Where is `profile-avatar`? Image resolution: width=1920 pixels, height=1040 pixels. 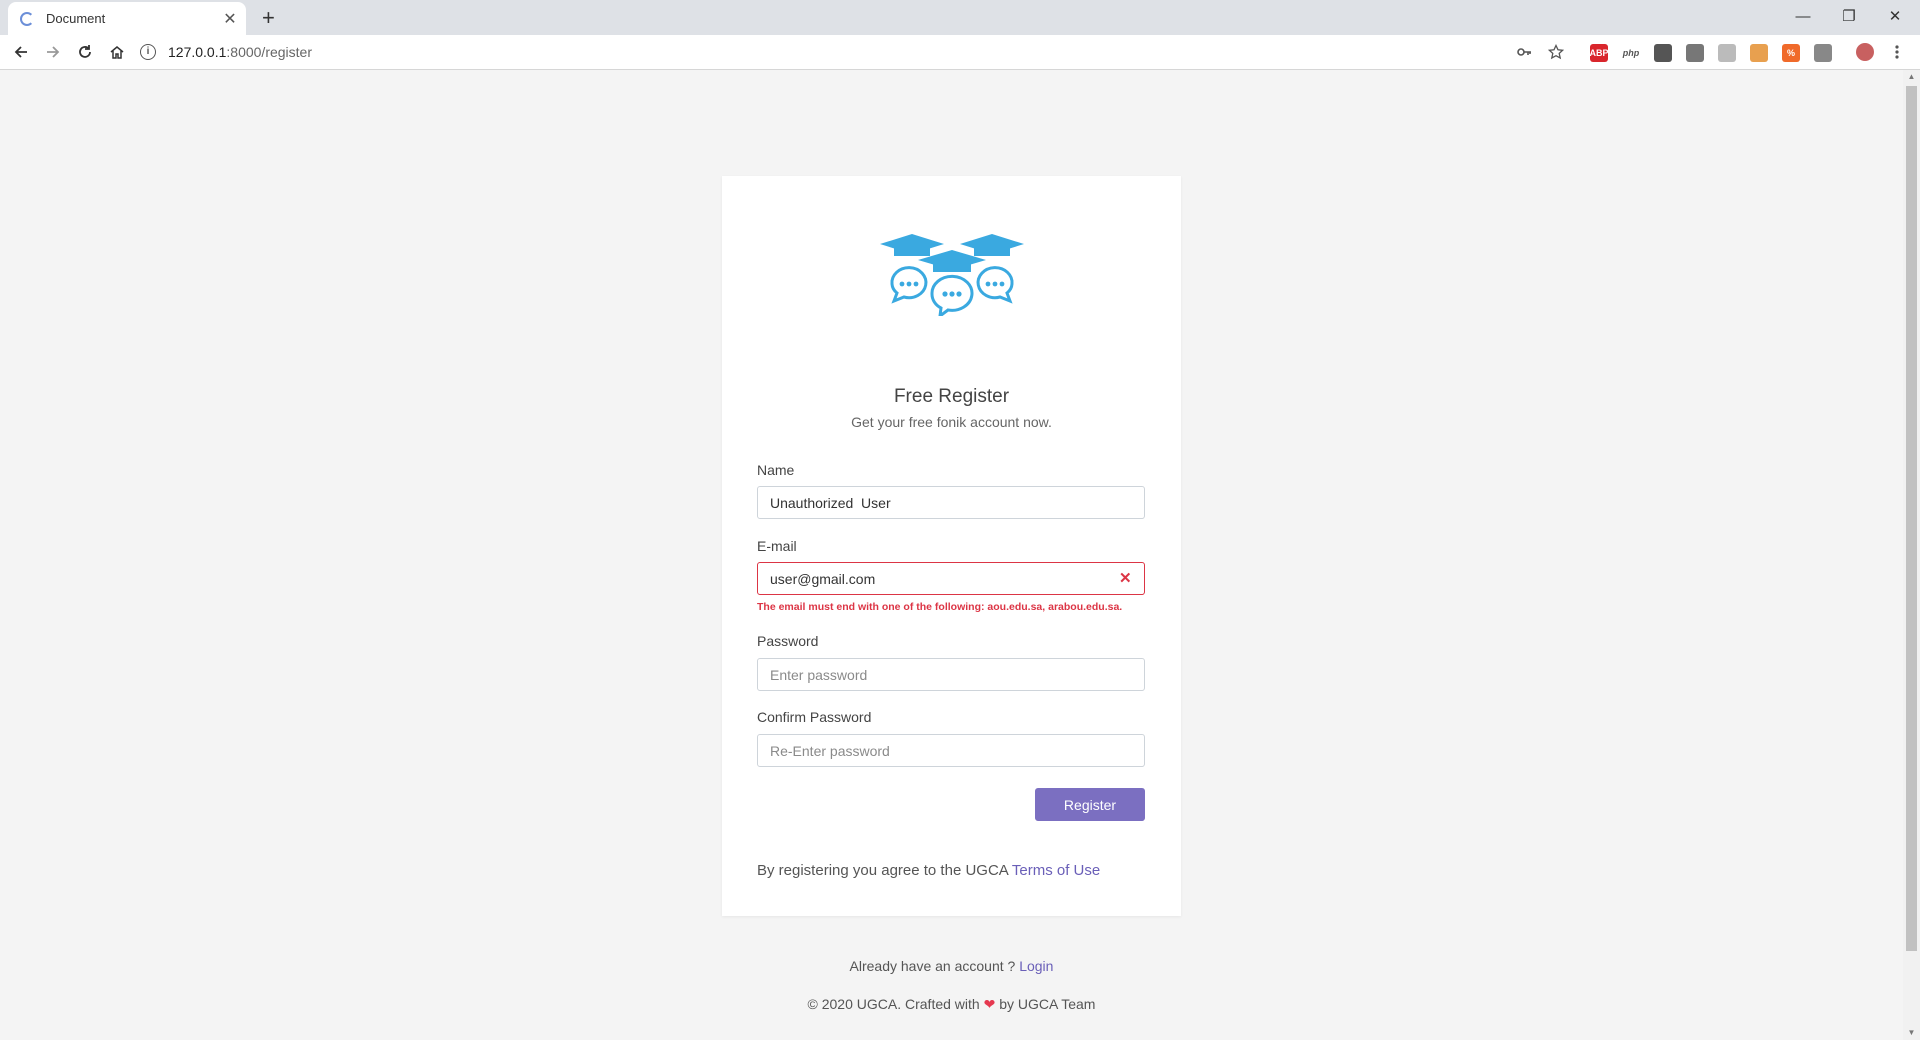
profile-avatar is located at coordinates (1865, 52).